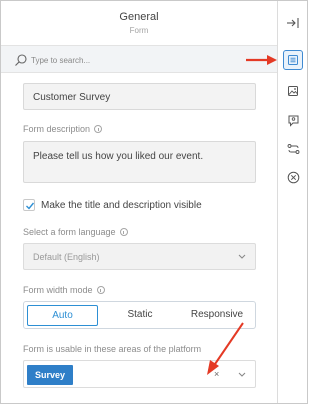  I want to click on close-circle-icon, so click(293, 177).